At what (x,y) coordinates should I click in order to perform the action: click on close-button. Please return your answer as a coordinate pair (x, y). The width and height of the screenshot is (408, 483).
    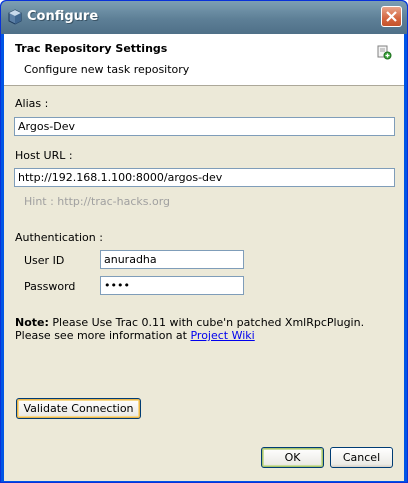
    Looking at the image, I should click on (391, 16).